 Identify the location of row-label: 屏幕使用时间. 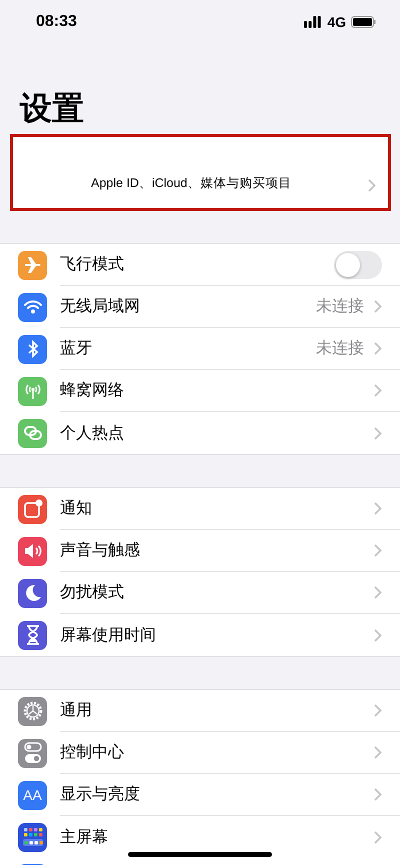
(108, 636).